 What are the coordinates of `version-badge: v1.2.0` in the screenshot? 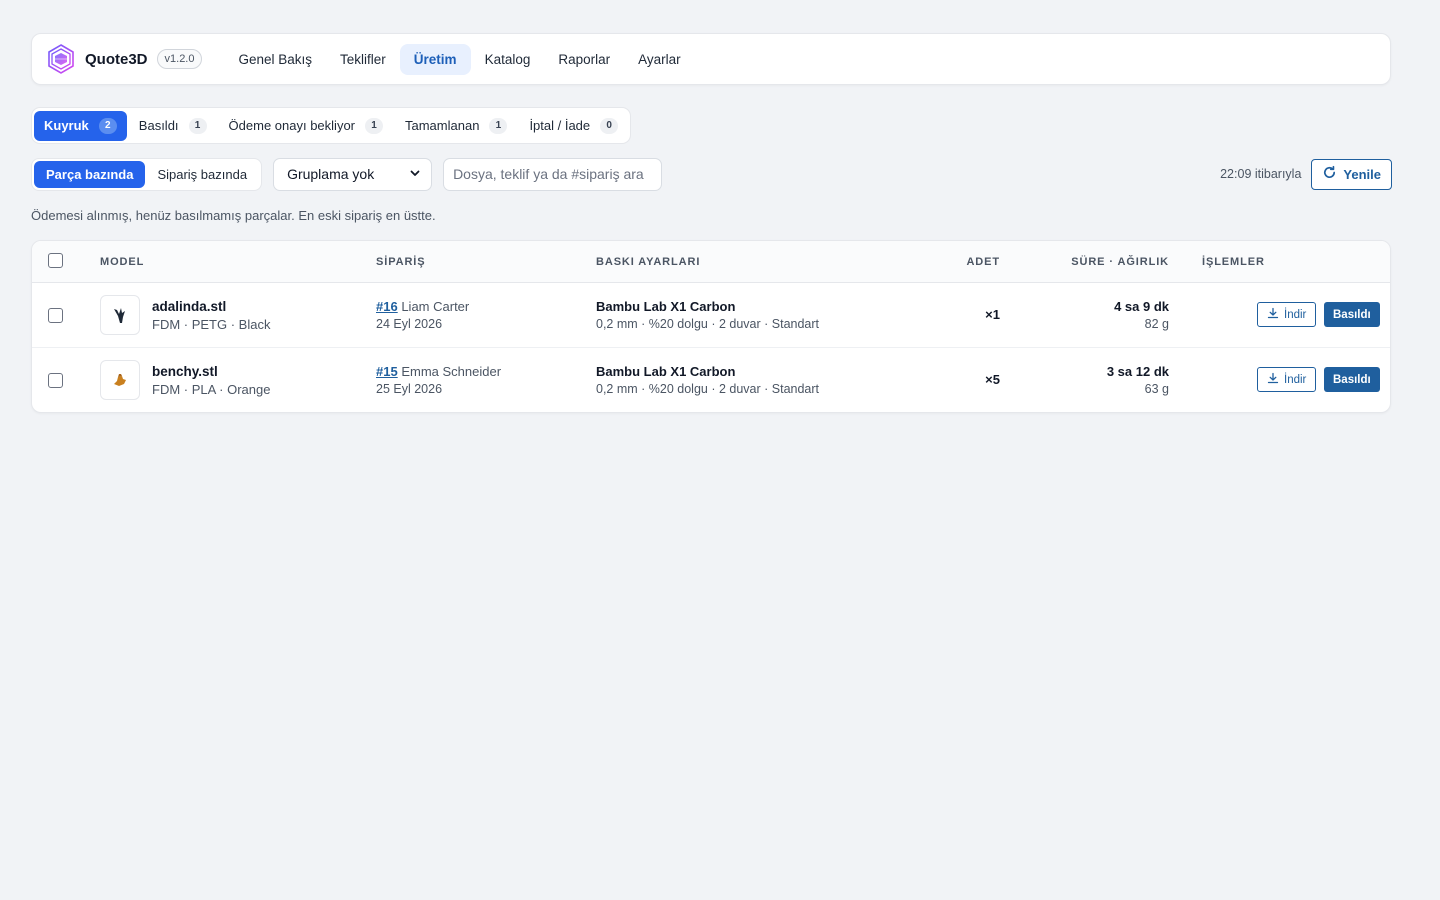 It's located at (179, 59).